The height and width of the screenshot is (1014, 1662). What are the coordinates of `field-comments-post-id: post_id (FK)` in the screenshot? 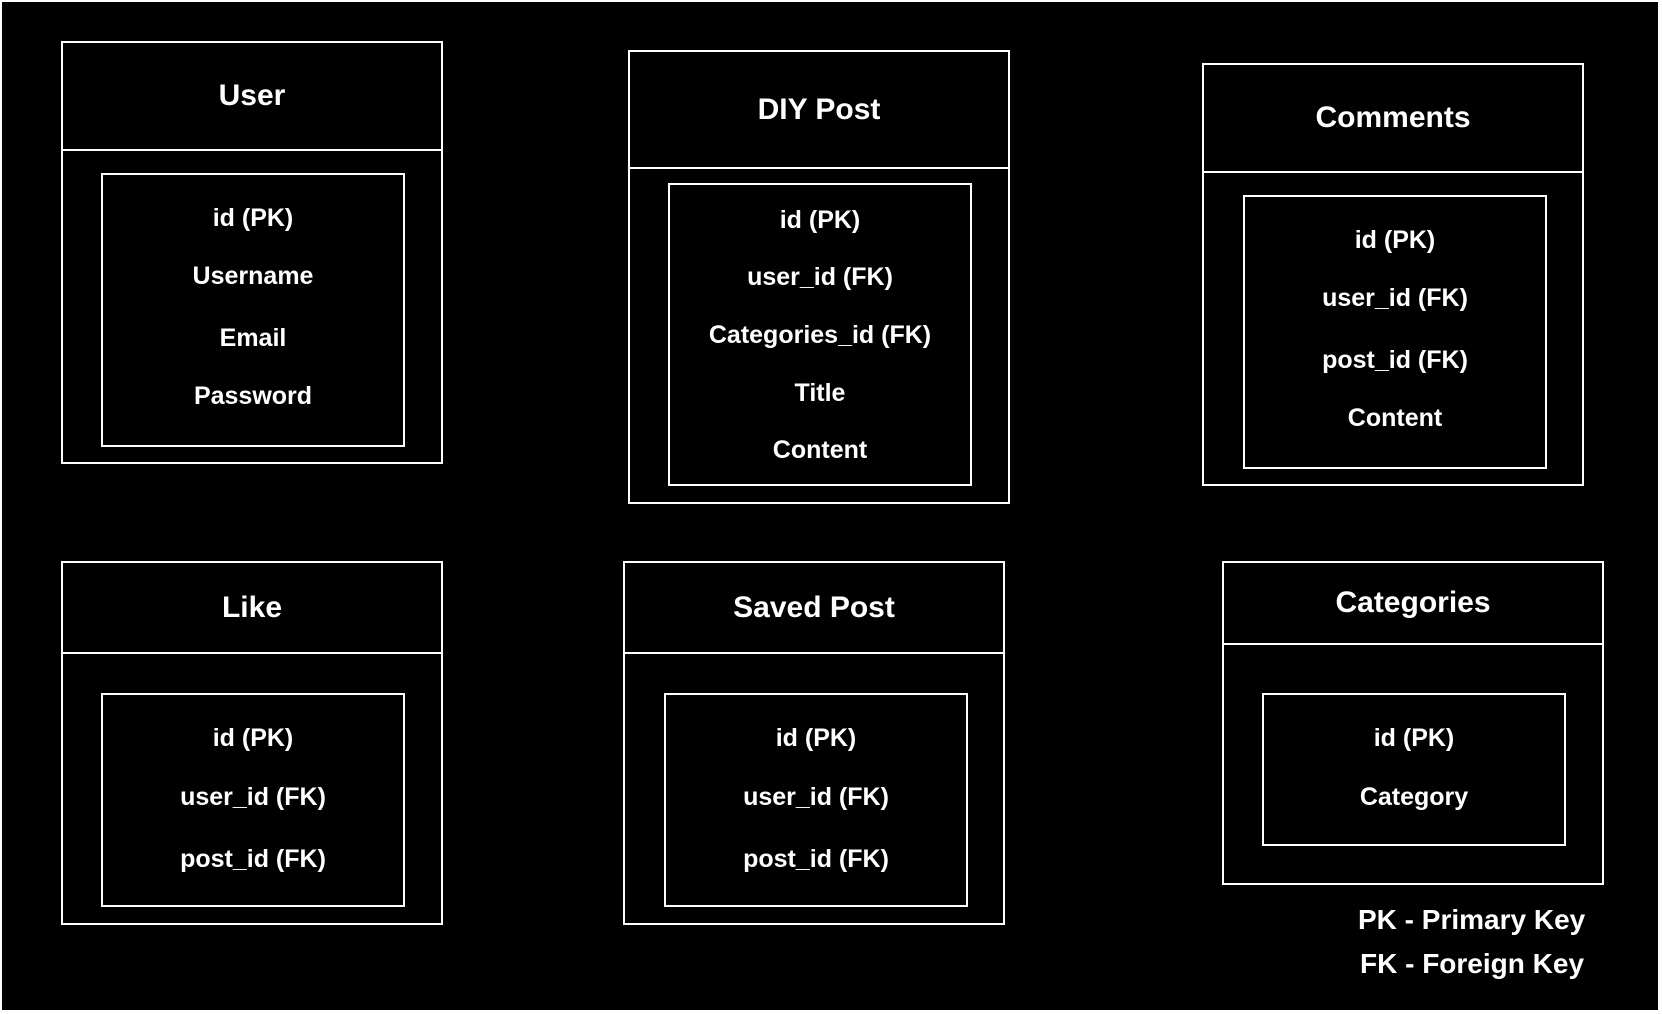 It's located at (1395, 360).